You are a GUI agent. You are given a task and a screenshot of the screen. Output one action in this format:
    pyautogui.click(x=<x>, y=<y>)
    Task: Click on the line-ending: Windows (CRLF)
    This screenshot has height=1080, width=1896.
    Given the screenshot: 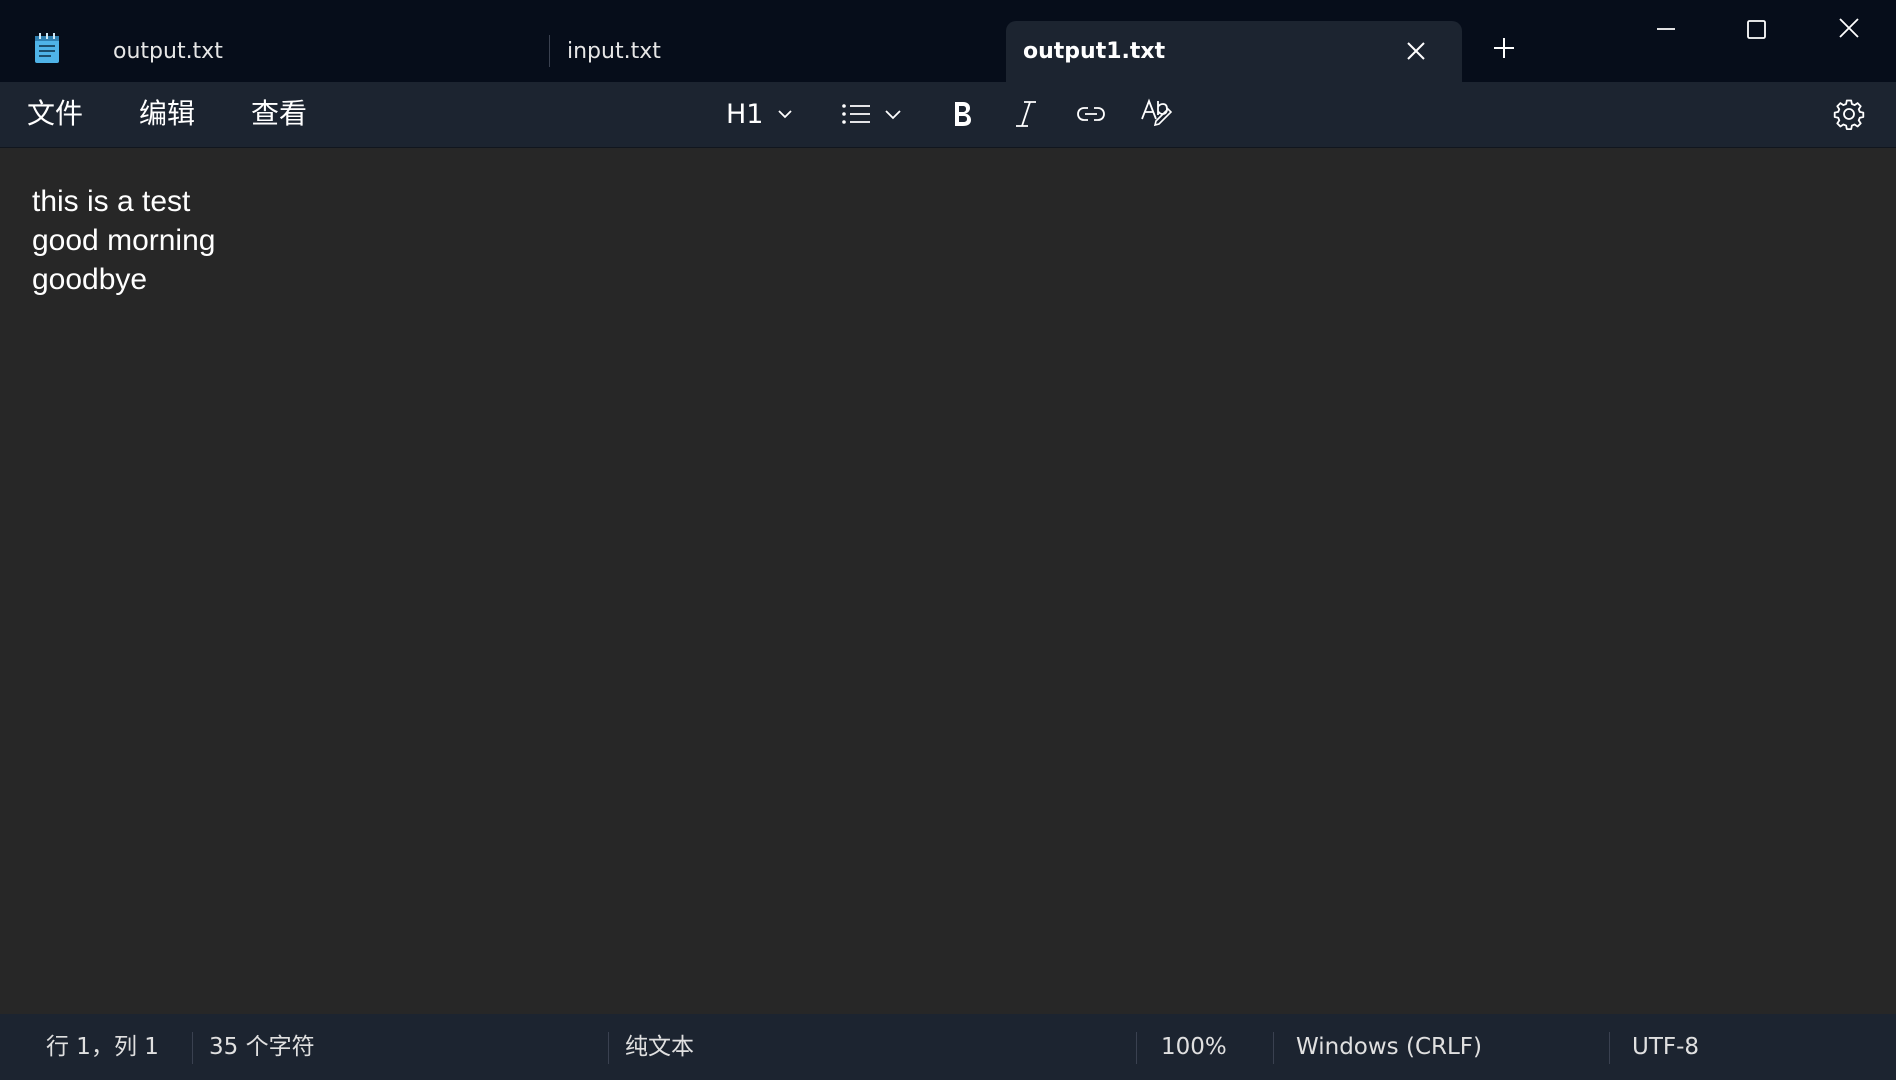 What is the action you would take?
    pyautogui.click(x=1389, y=1047)
    